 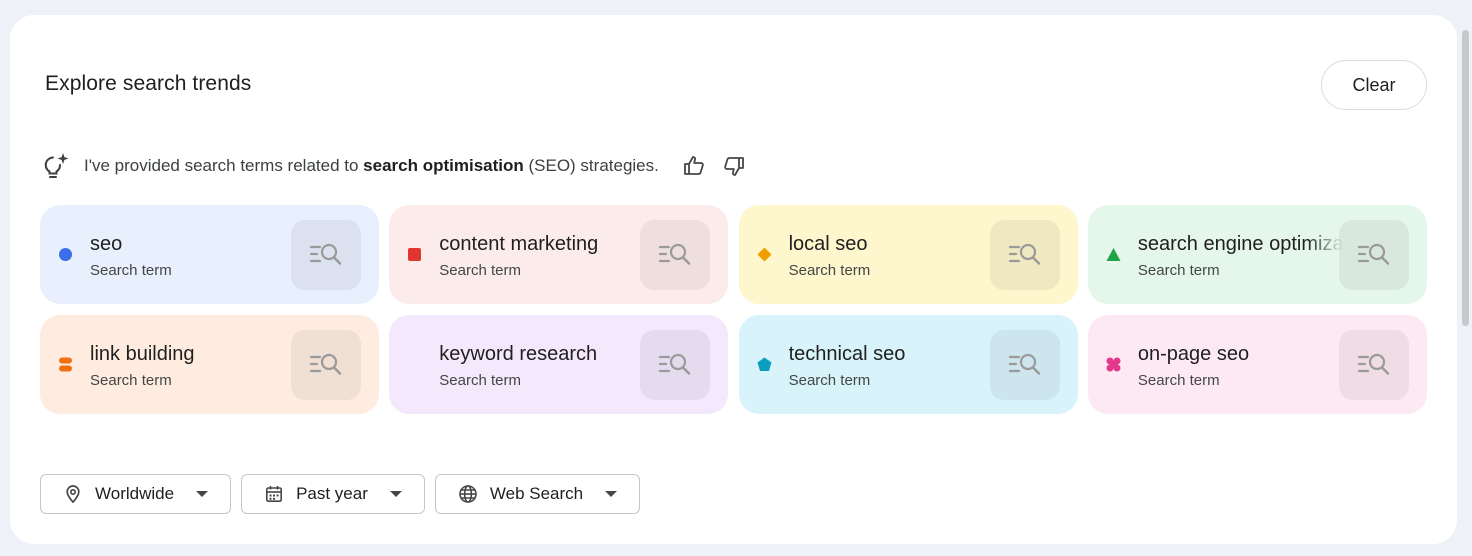 I want to click on search-term-chip: technical seo Search term, so click(x=908, y=364).